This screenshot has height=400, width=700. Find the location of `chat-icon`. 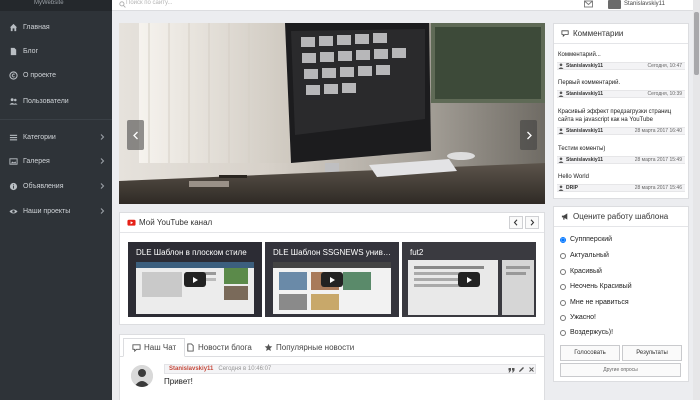

chat-icon is located at coordinates (136, 347).